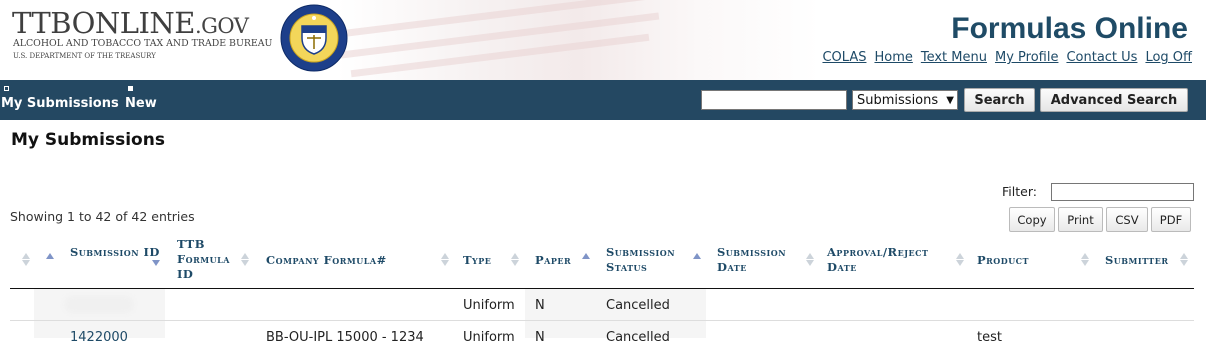 The image size is (1206, 345). I want to click on column-header-label: Product, so click(1003, 260).